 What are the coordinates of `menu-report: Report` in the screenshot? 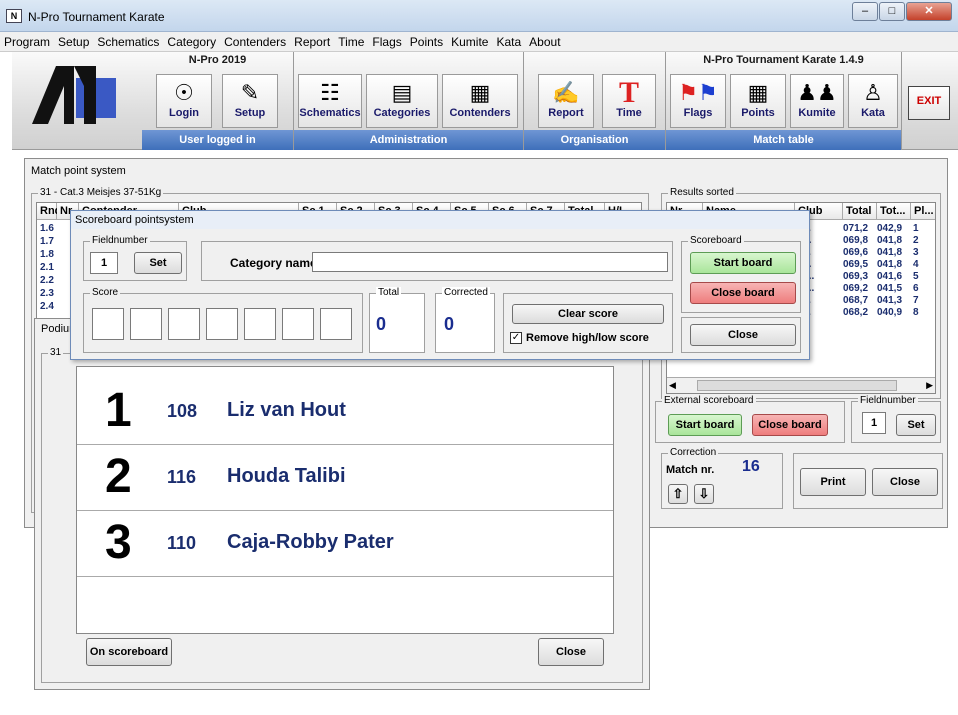 It's located at (312, 40).